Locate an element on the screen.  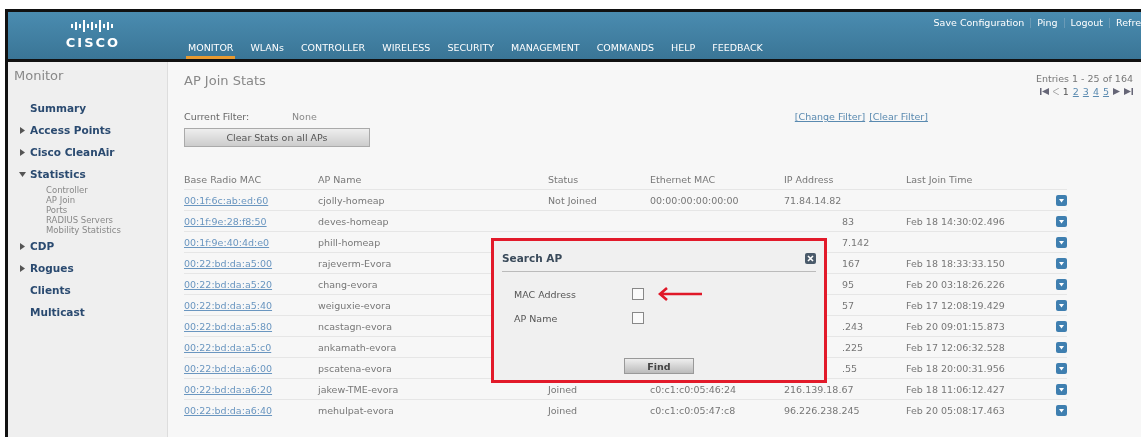
column-header: Ethernet MAC is located at coordinates (717, 179).